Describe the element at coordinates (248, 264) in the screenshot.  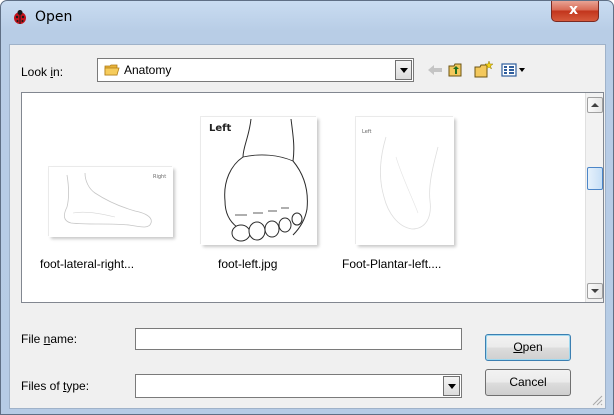
I see `file-name-label: foot-left.jpg` at that location.